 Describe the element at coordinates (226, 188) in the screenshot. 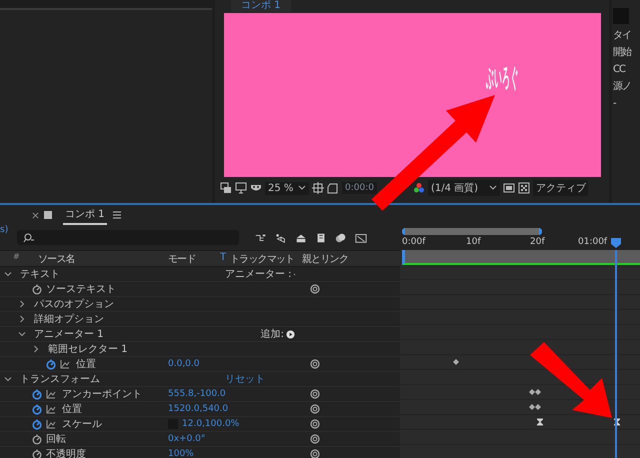

I see `layers-icon` at that location.